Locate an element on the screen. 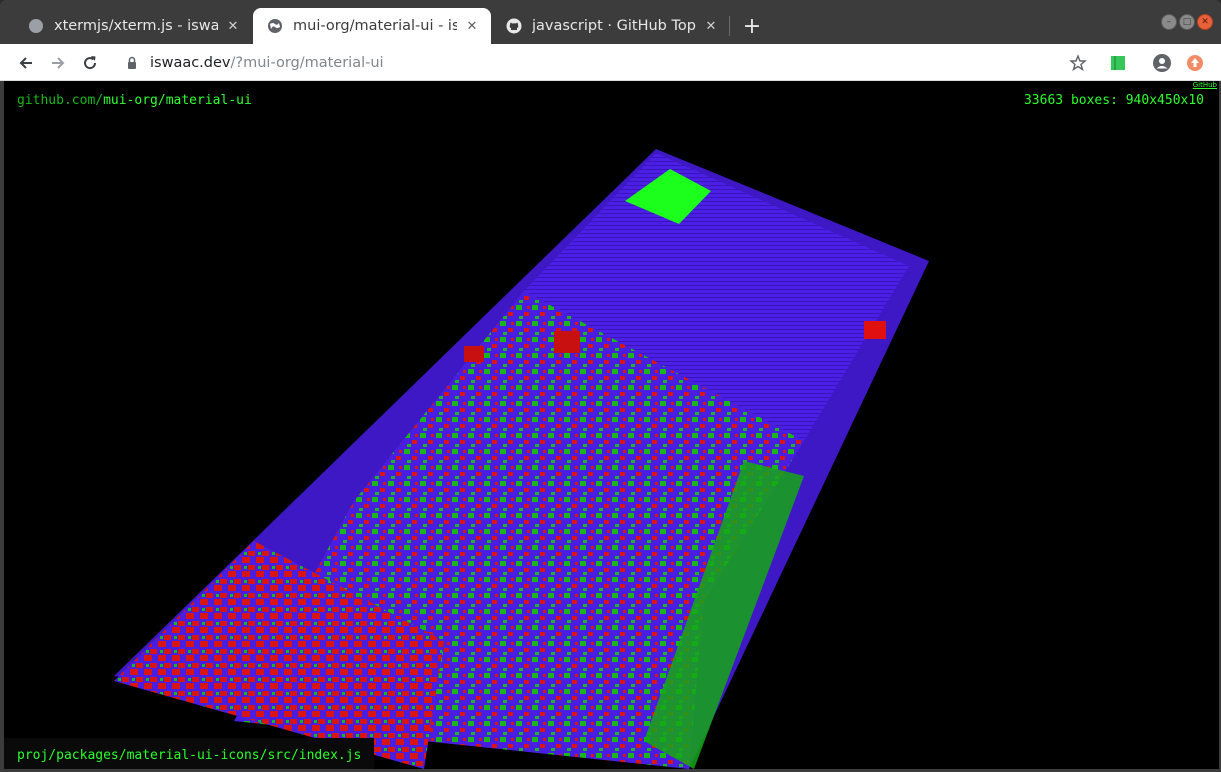  update-button is located at coordinates (1195, 63).